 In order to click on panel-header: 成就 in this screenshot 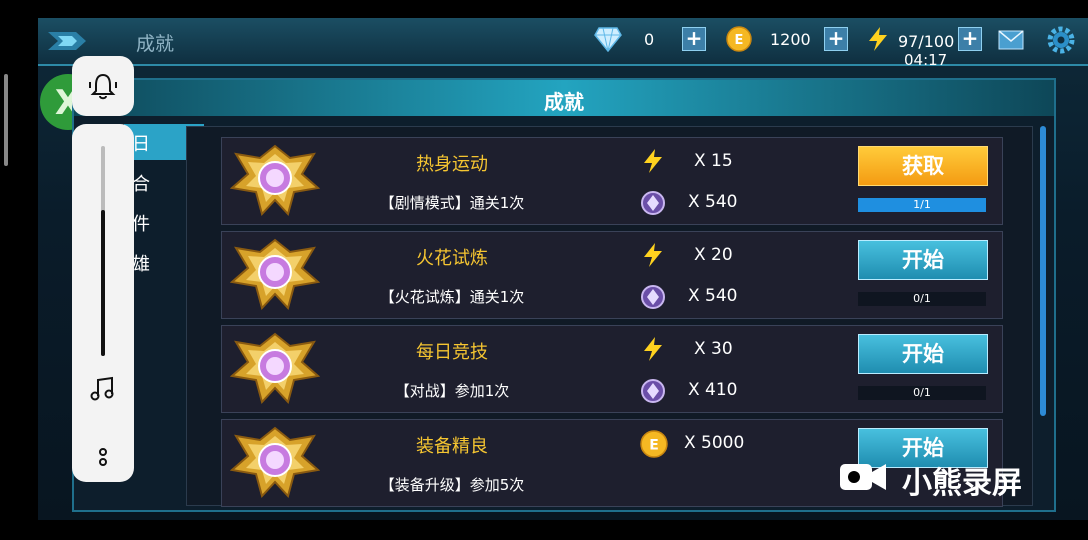, I will do `click(564, 98)`.